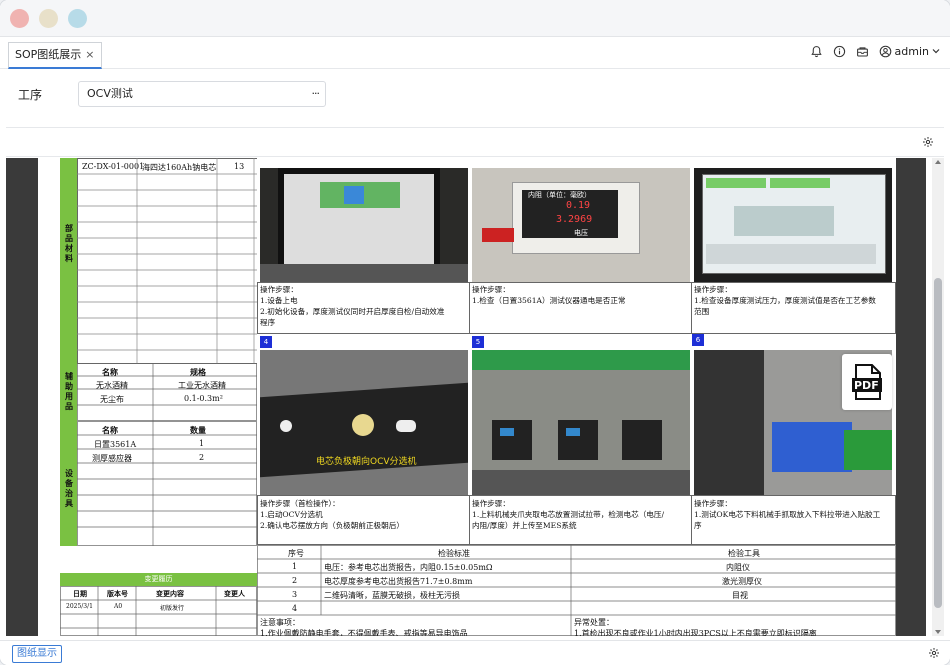  Describe the element at coordinates (744, 553) in the screenshot. I see `insp-header-tool: 检验工具` at that location.